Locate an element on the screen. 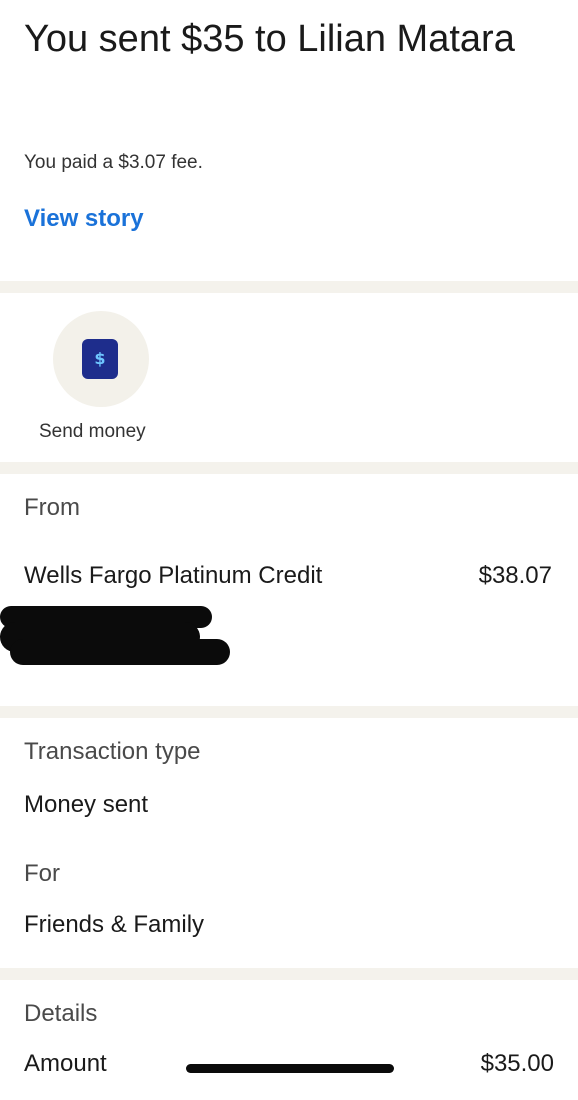 This screenshot has width=578, height=1100. transaction-type-label: Transaction type is located at coordinates (112, 751).